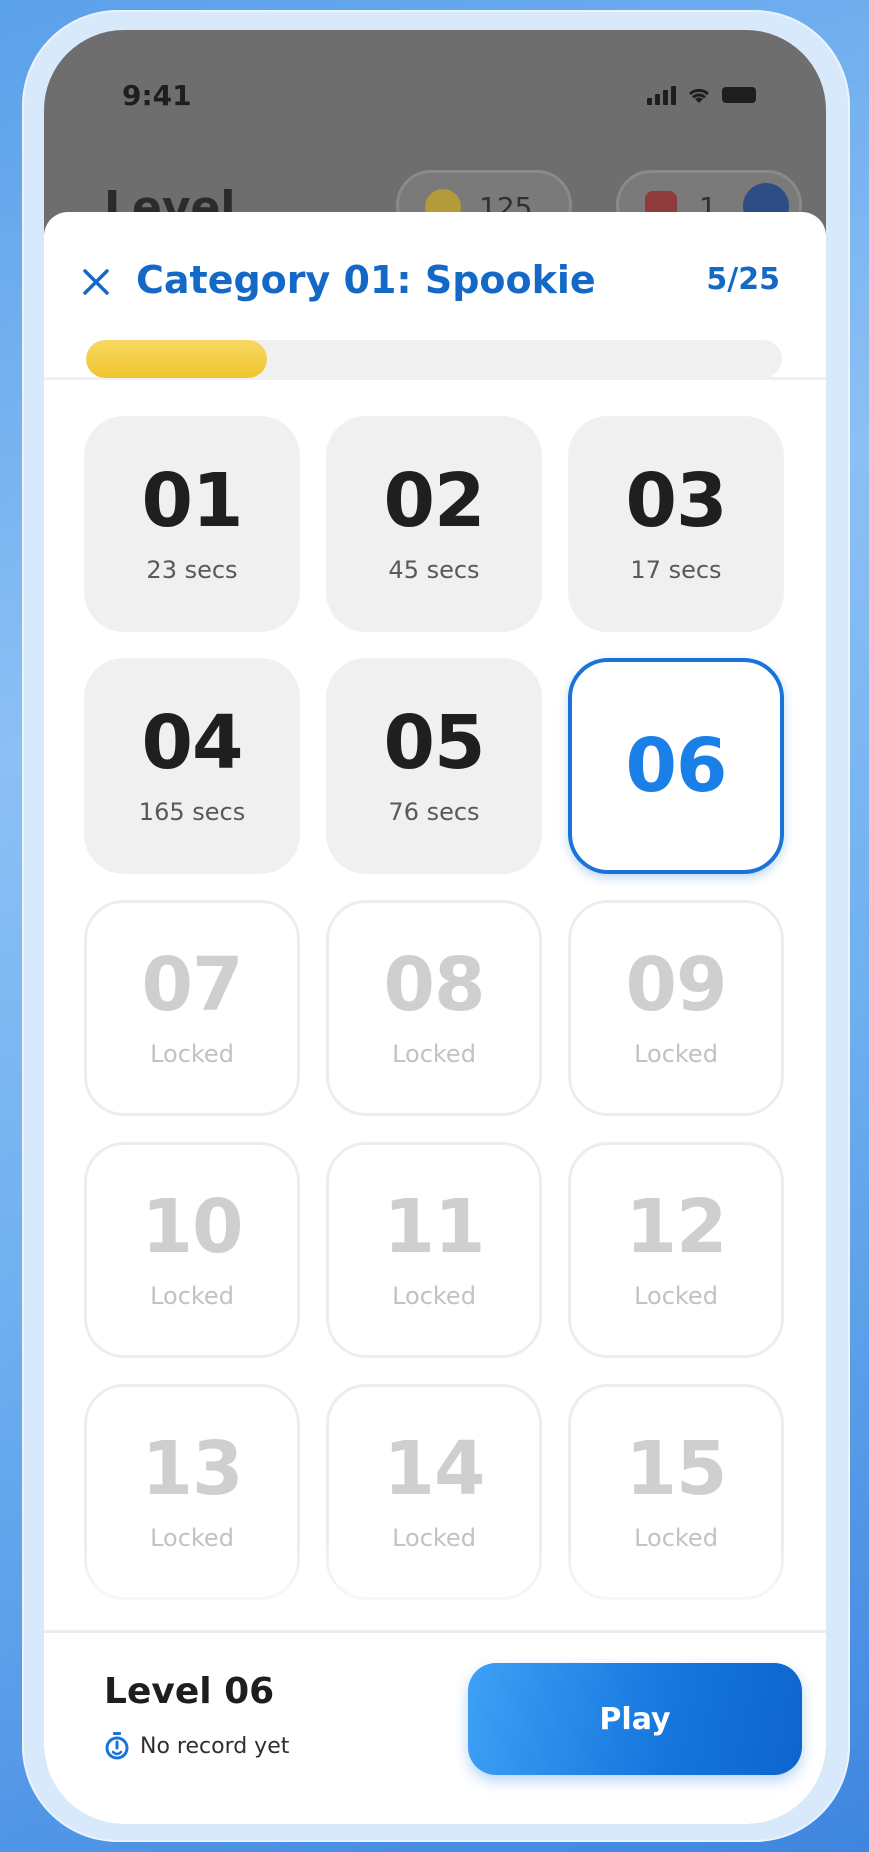  What do you see at coordinates (434, 359) in the screenshot?
I see `progress-bar` at bounding box center [434, 359].